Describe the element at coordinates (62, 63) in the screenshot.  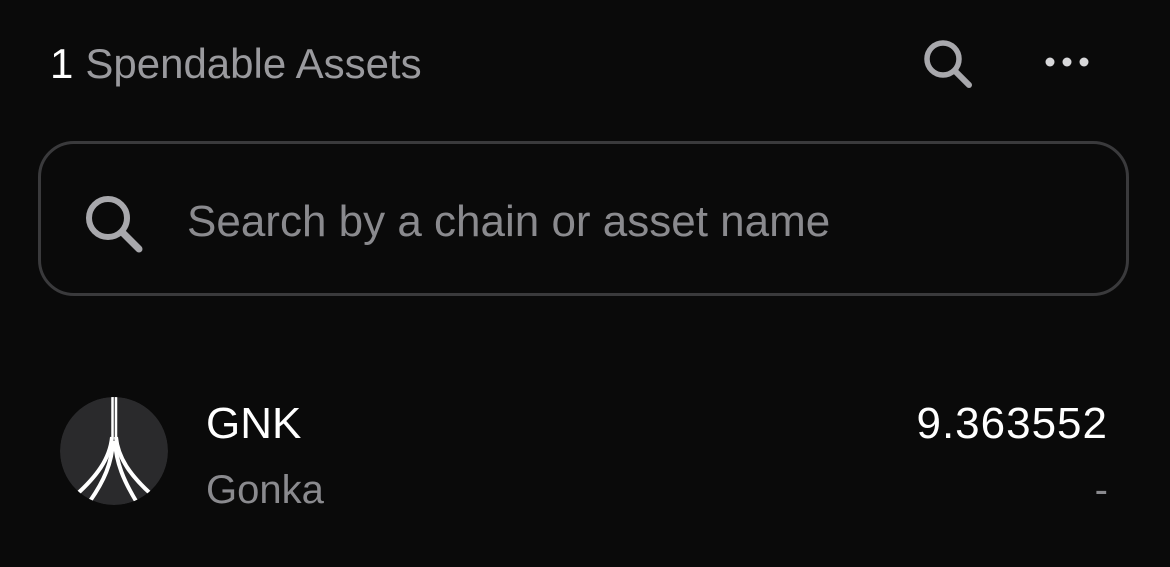
I see `assets-count: 1` at that location.